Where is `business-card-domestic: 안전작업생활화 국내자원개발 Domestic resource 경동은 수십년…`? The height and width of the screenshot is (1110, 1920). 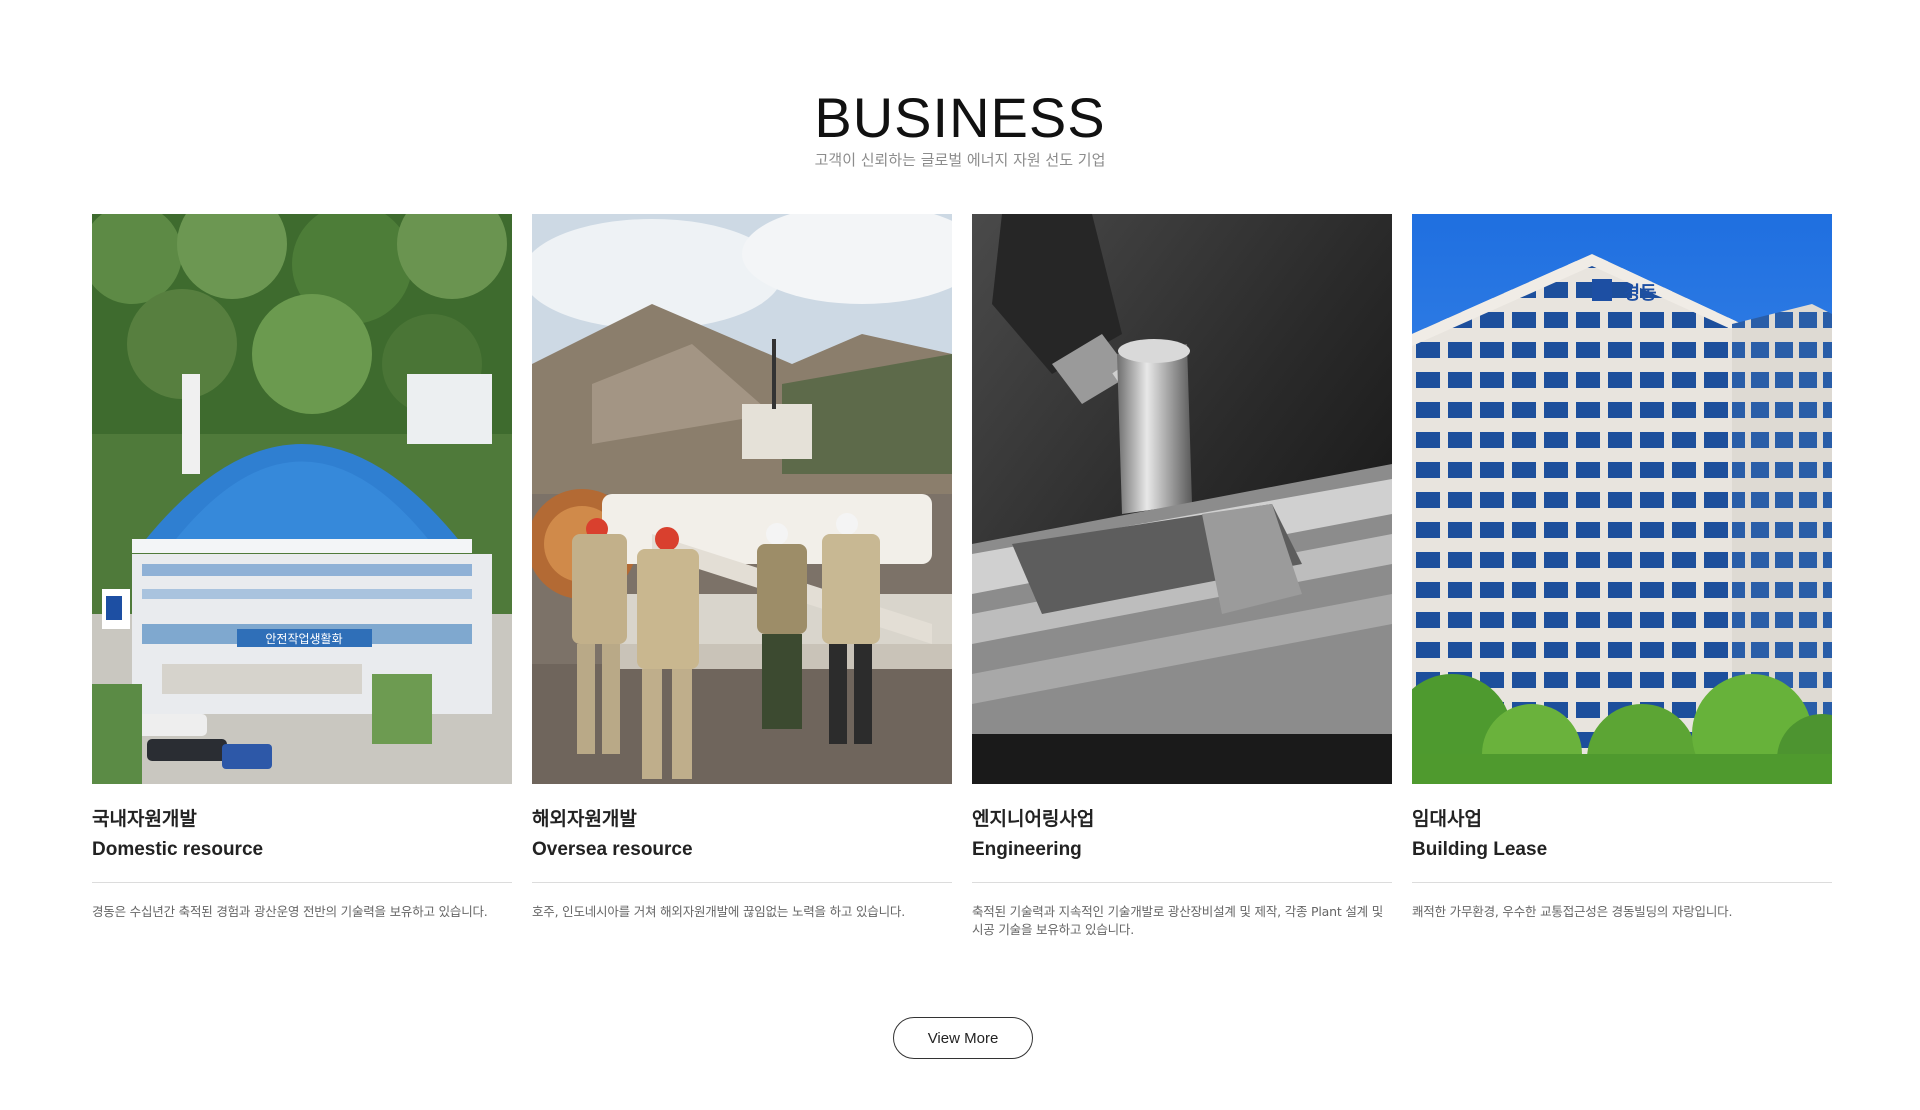
business-card-domestic: 안전작업생활화 국내자원개발 Domestic resource 경동은 수십년… is located at coordinates (302, 576).